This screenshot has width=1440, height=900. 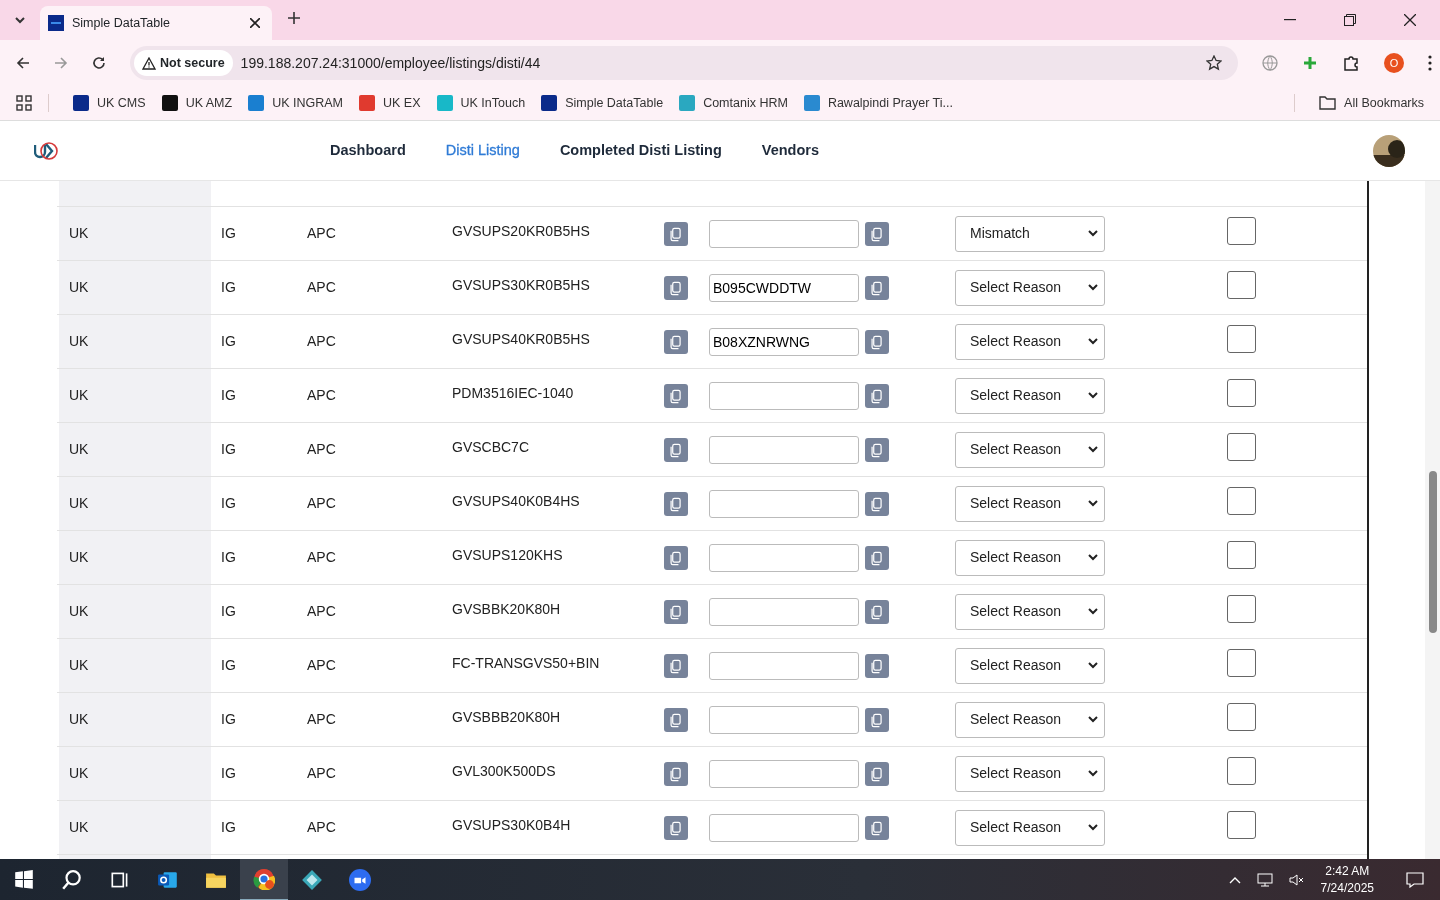 I want to click on all-bookmarks-link: All Bookmarks, so click(x=1384, y=103).